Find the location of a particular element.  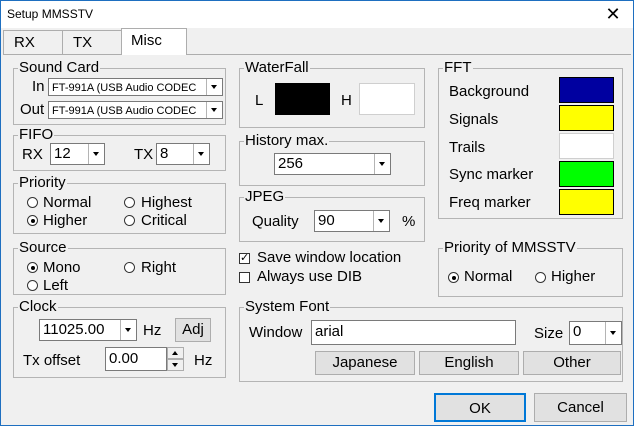

font-window-value: arial is located at coordinates (329, 331).